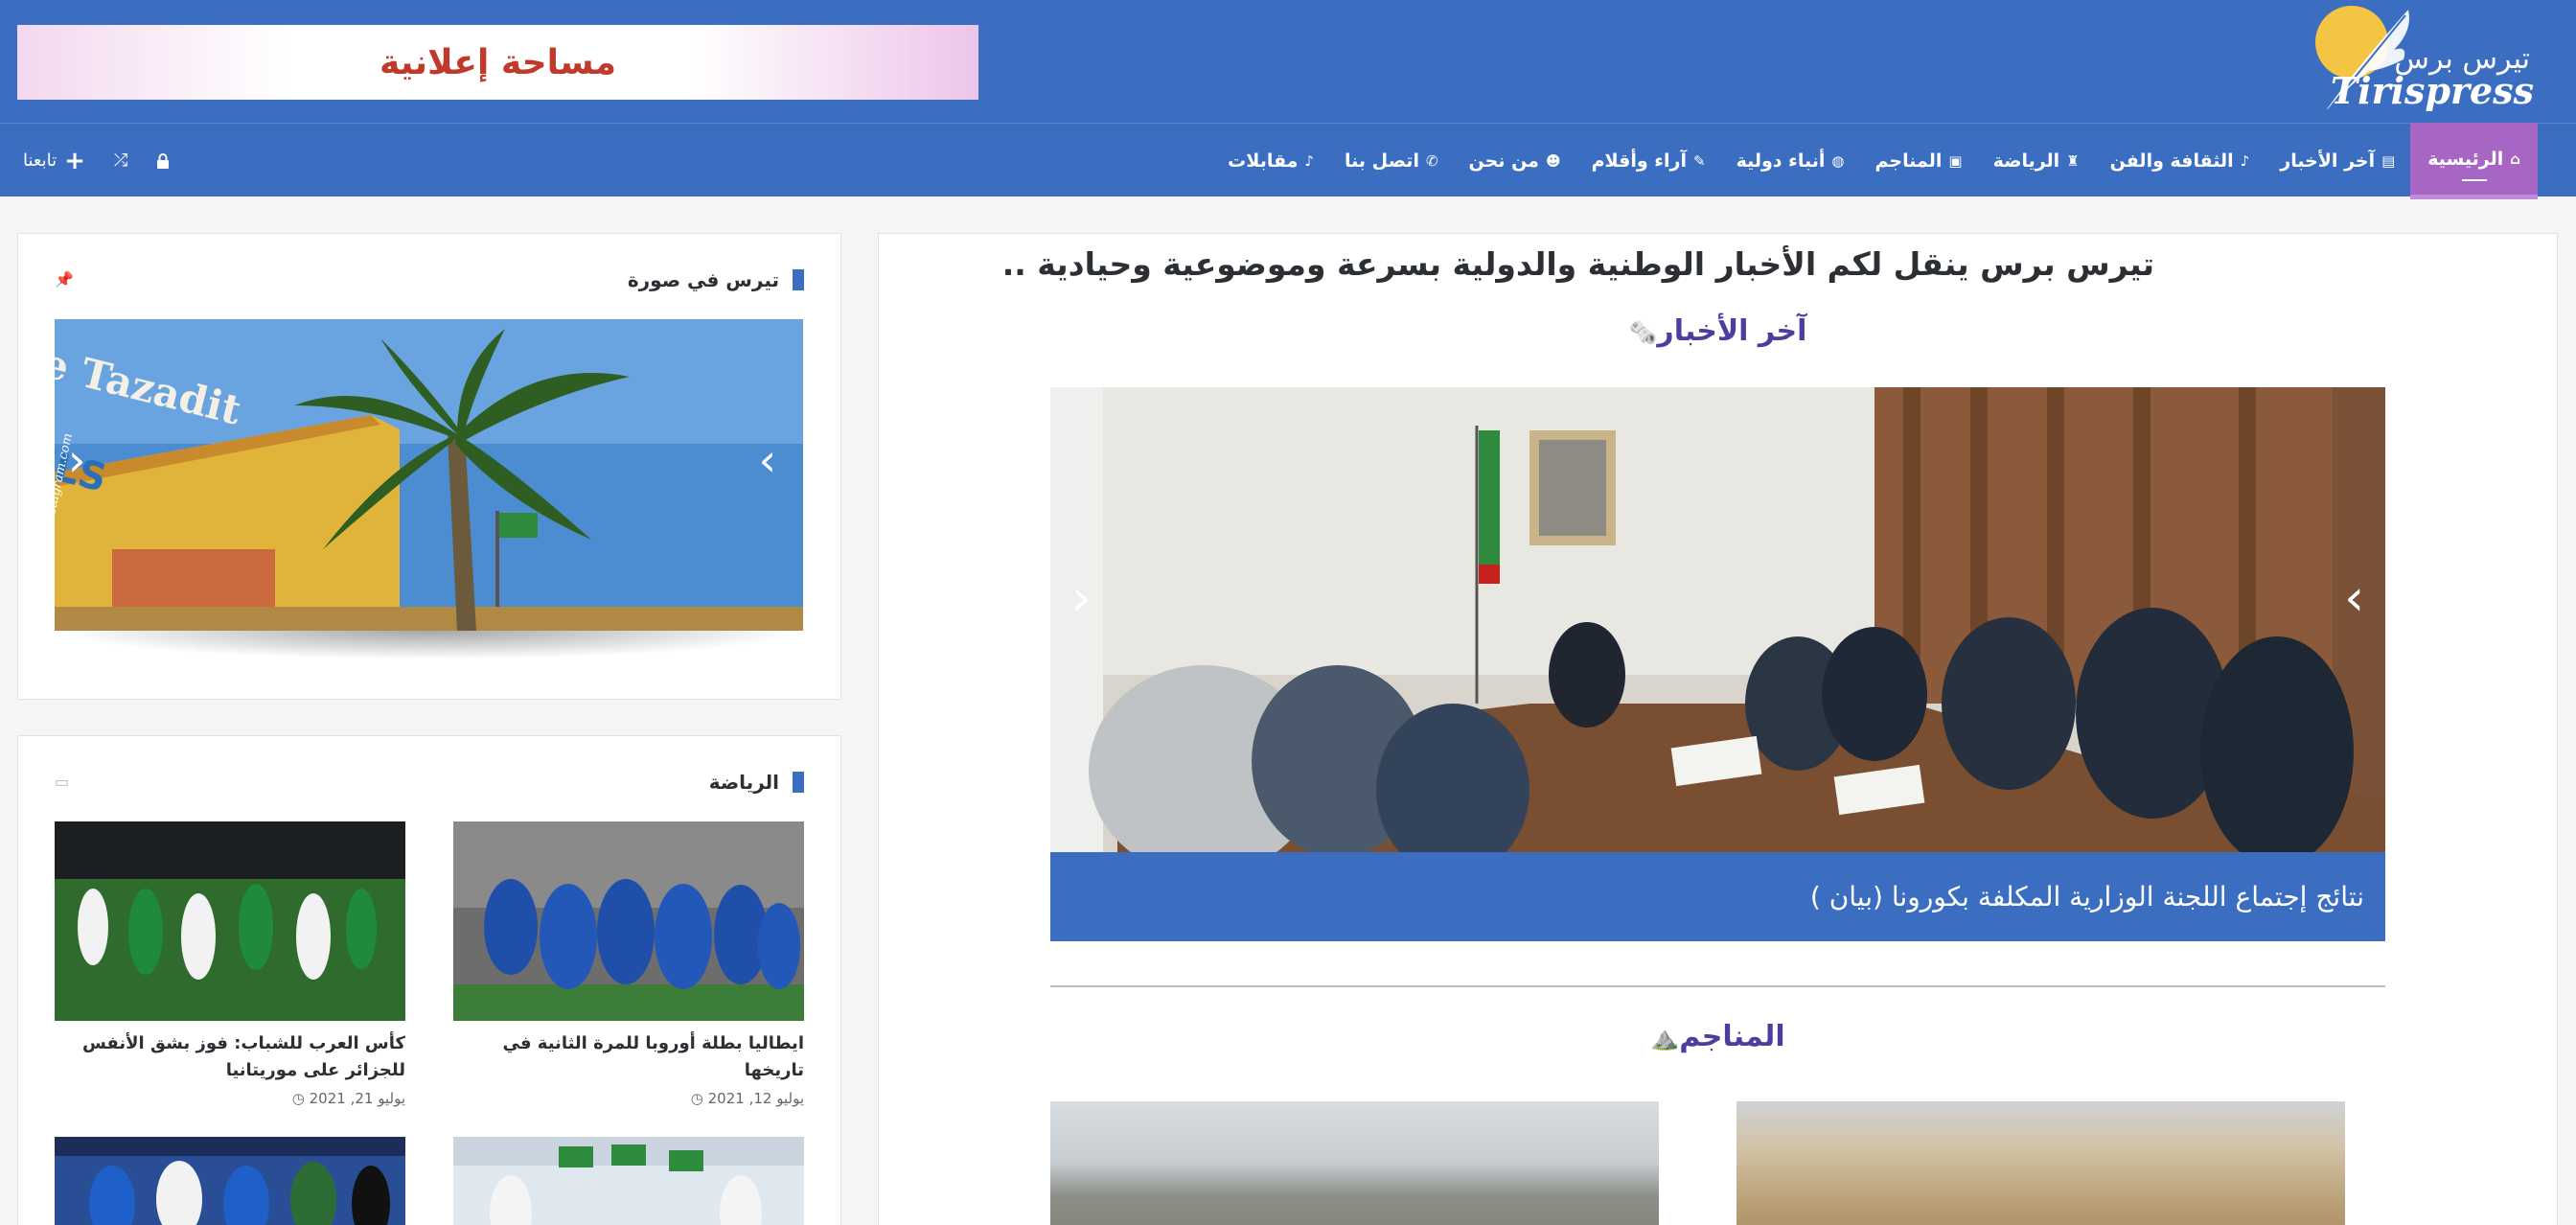 The height and width of the screenshot is (1225, 2576). I want to click on post-date: يوليو 12, 2021 ◷, so click(628, 1098).